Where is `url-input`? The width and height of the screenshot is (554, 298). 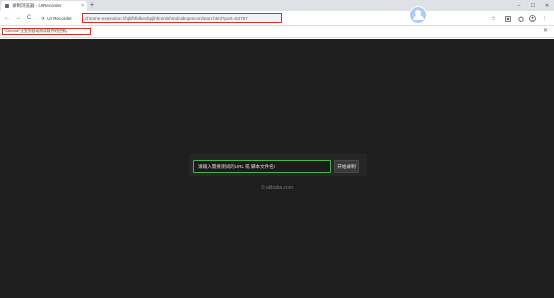 url-input is located at coordinates (262, 166).